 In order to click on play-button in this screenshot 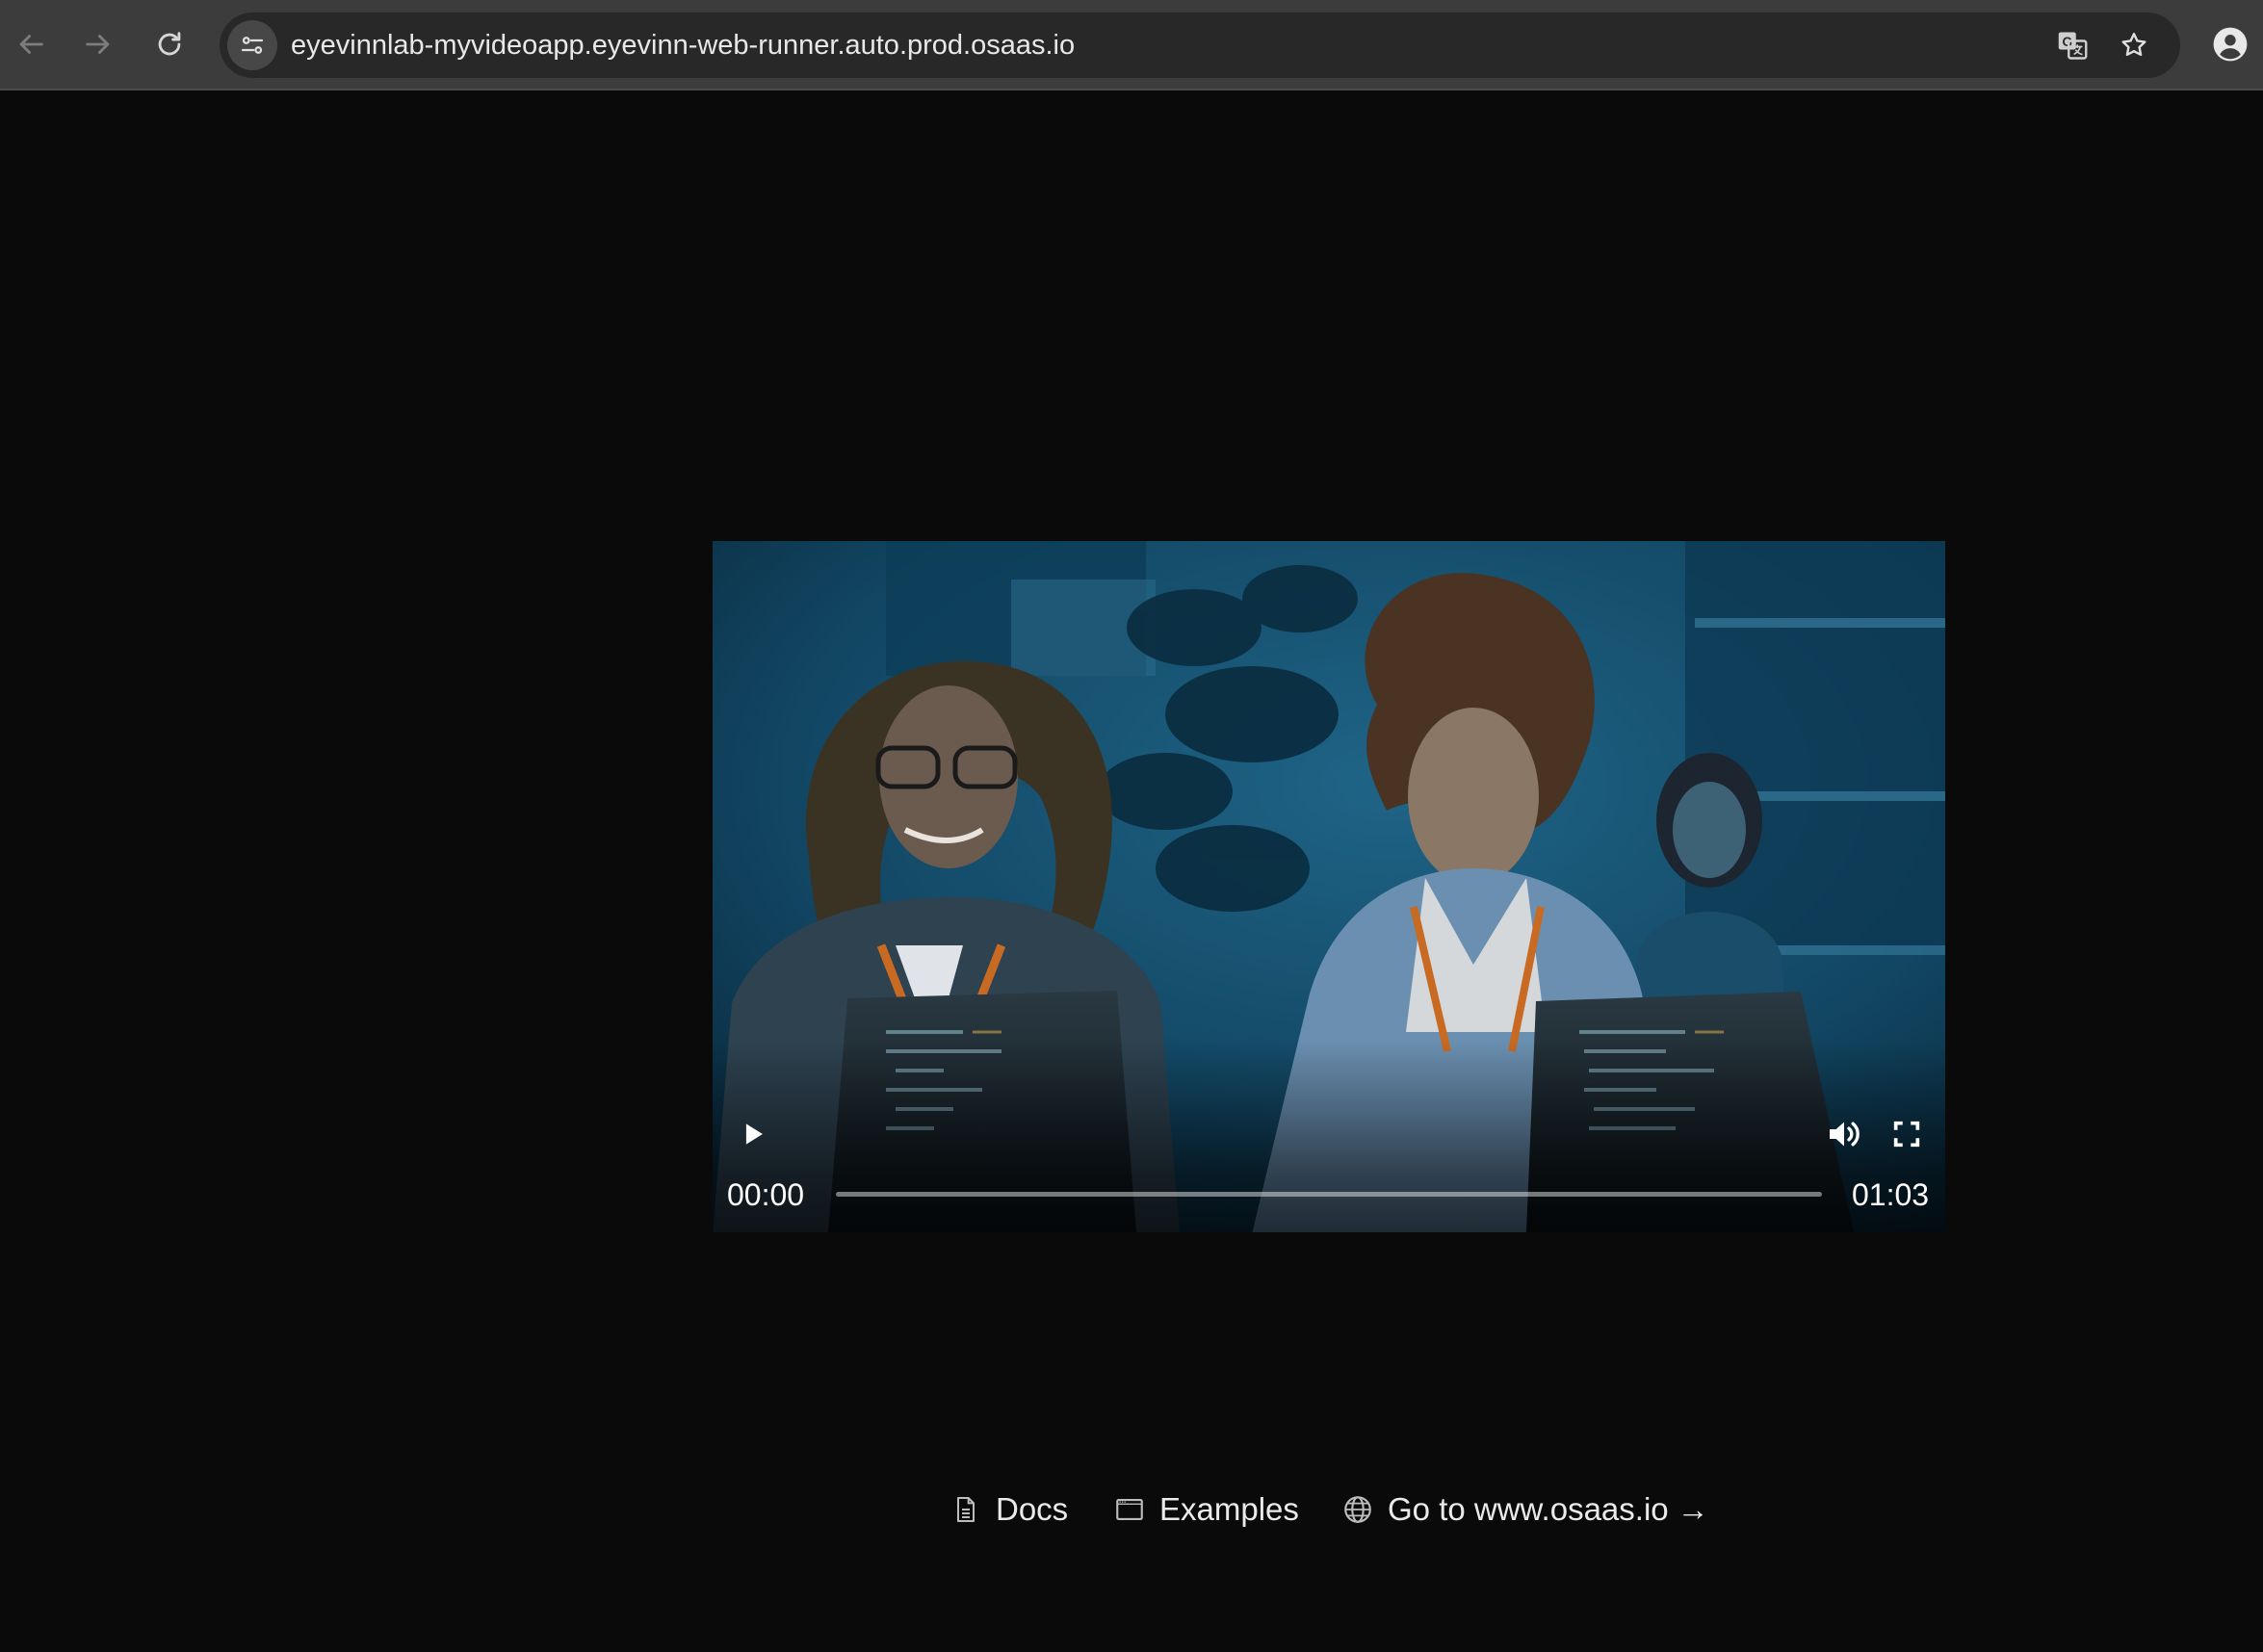, I will do `click(753, 1134)`.